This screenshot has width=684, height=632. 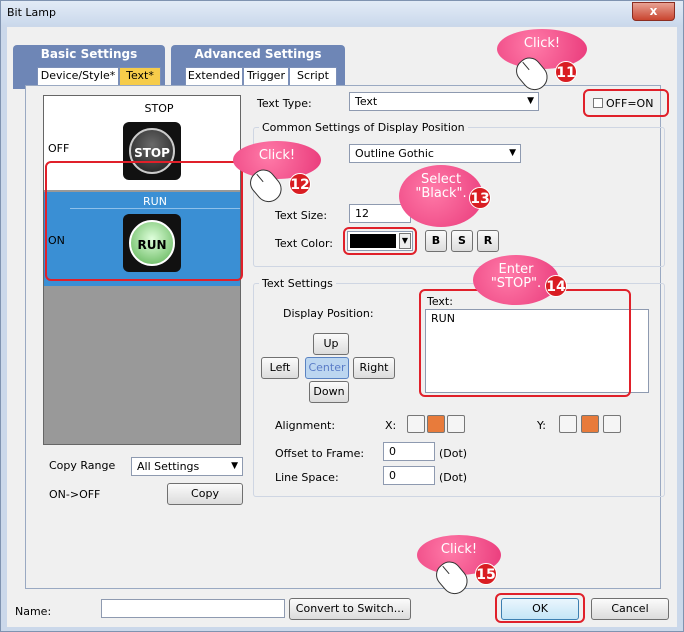 I want to click on align-x-right-icon, so click(x=456, y=424).